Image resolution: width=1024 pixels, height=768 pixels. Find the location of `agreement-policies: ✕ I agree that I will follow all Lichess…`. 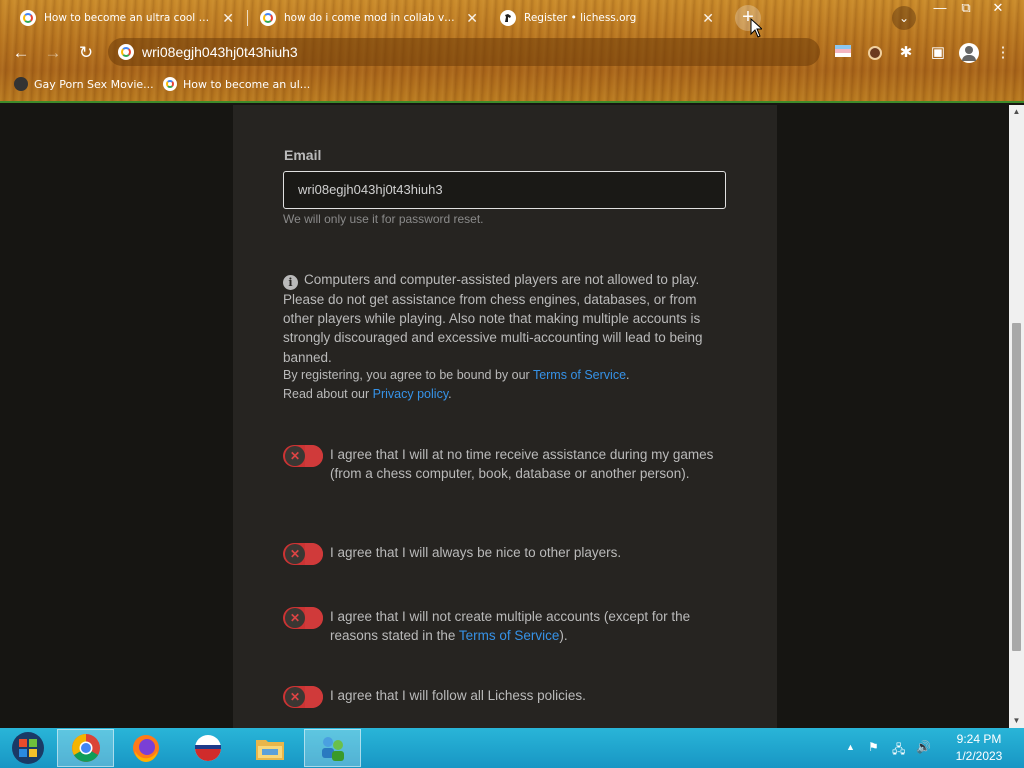

agreement-policies: ✕ I agree that I will follow all Lichess… is located at coordinates (505, 697).